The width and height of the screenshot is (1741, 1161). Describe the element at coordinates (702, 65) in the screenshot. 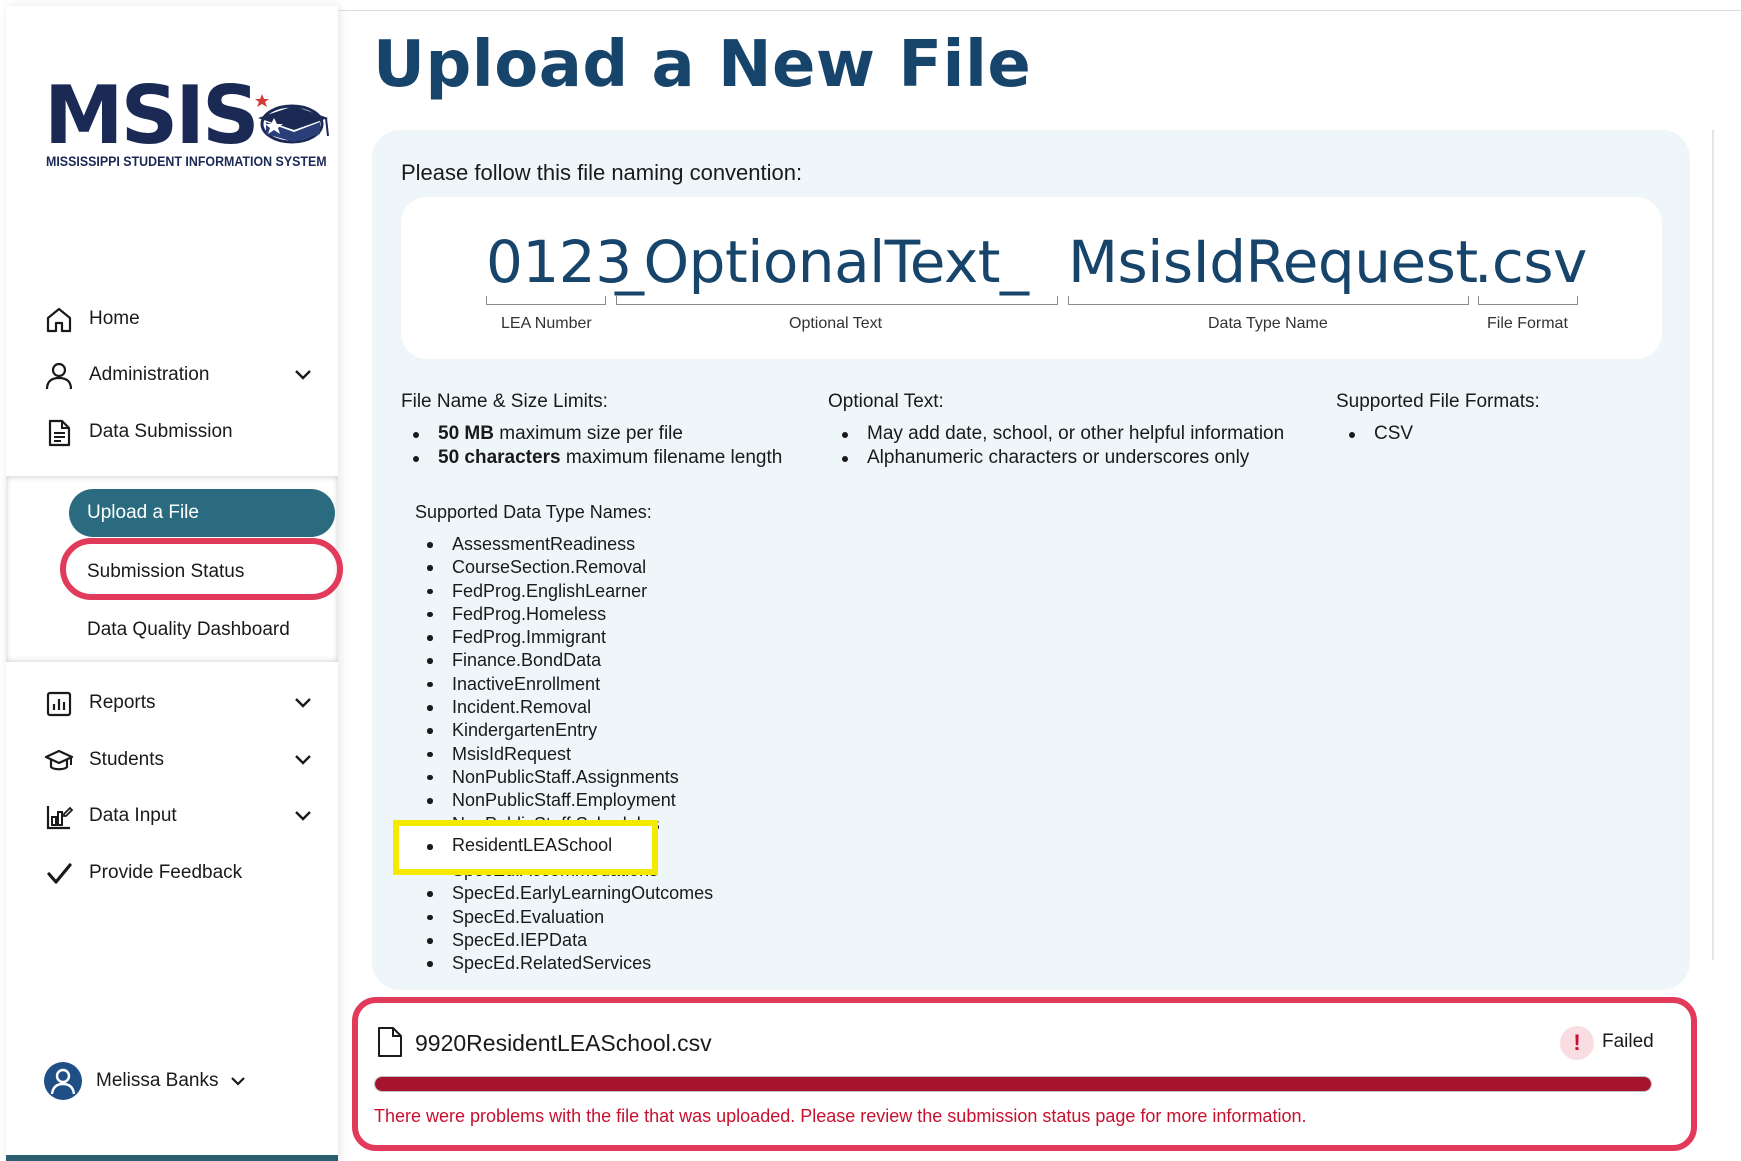

I see `page-title: Upload a New File` at that location.